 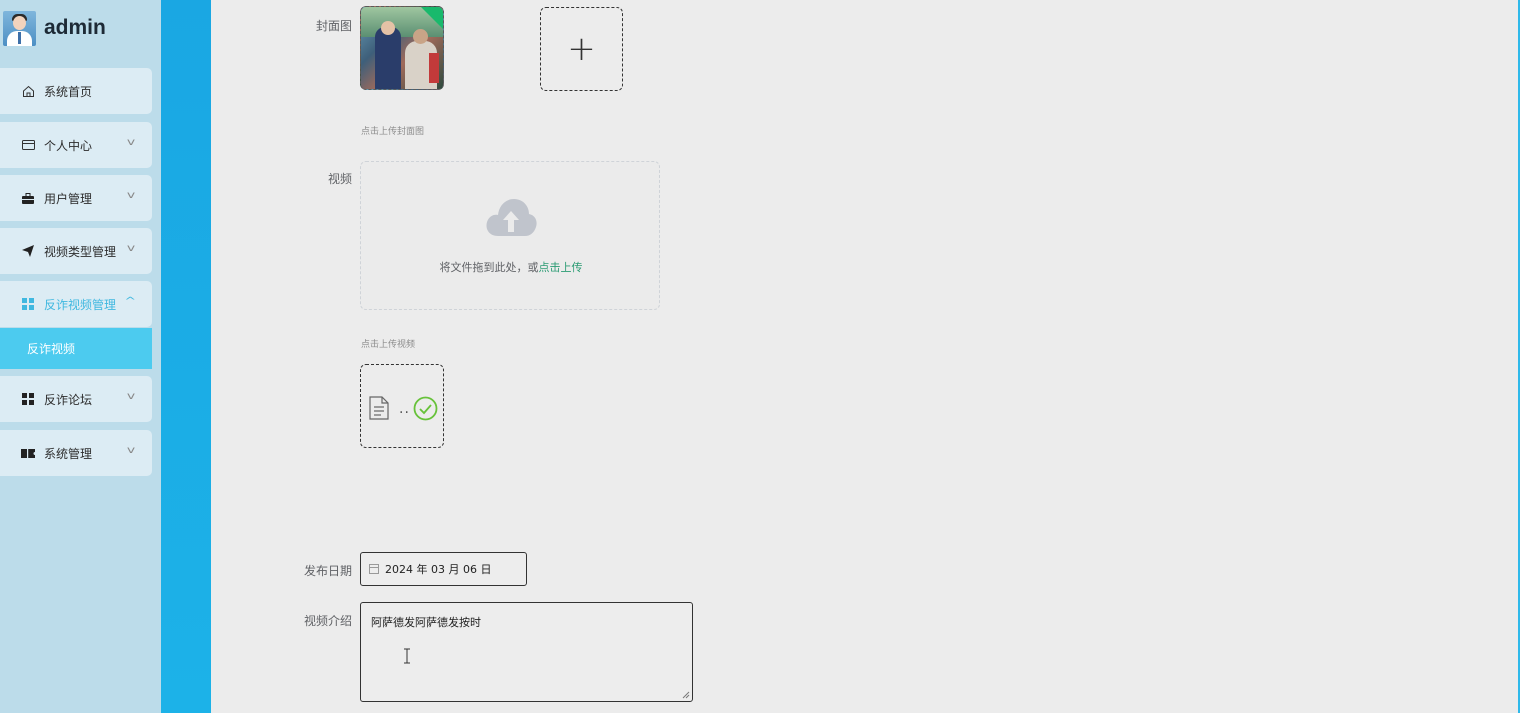 What do you see at coordinates (333, 26) in the screenshot?
I see `cover-label: 封面图` at bounding box center [333, 26].